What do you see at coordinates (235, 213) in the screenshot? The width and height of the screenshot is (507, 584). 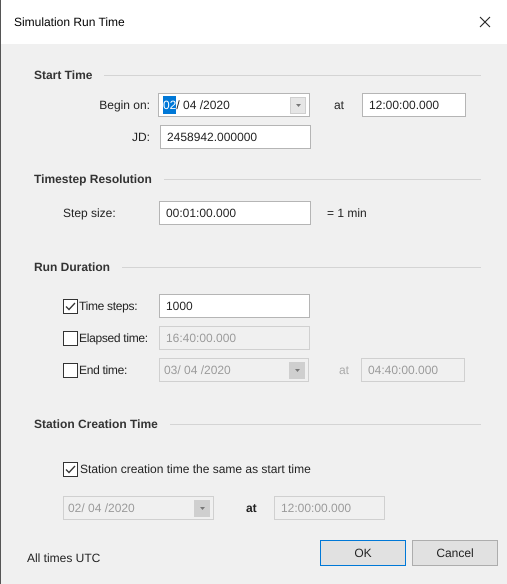 I see `text-field: 00:01:00.000` at bounding box center [235, 213].